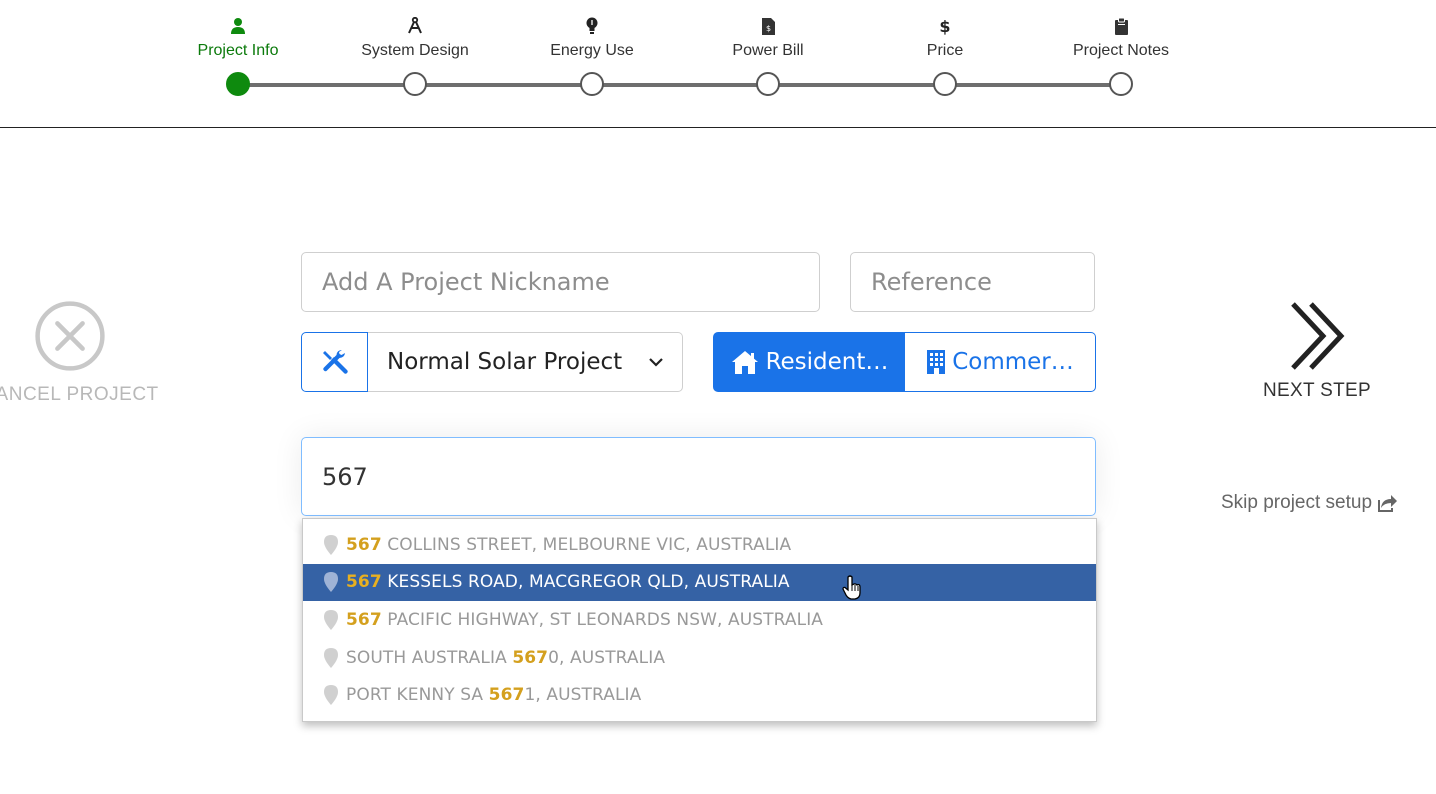 This screenshot has width=1436, height=794. I want to click on suggestion-rest: KESSELS ROAD, MACGREGOR QLD, AUSTRALIA, so click(585, 582).